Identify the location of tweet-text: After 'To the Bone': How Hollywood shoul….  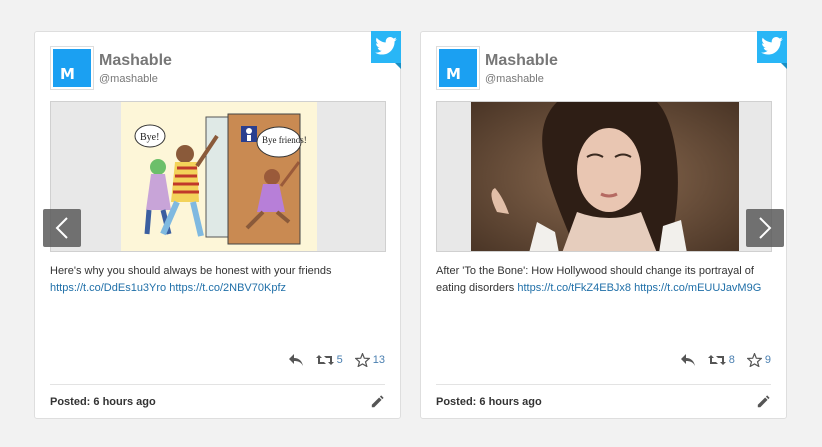
(606, 280).